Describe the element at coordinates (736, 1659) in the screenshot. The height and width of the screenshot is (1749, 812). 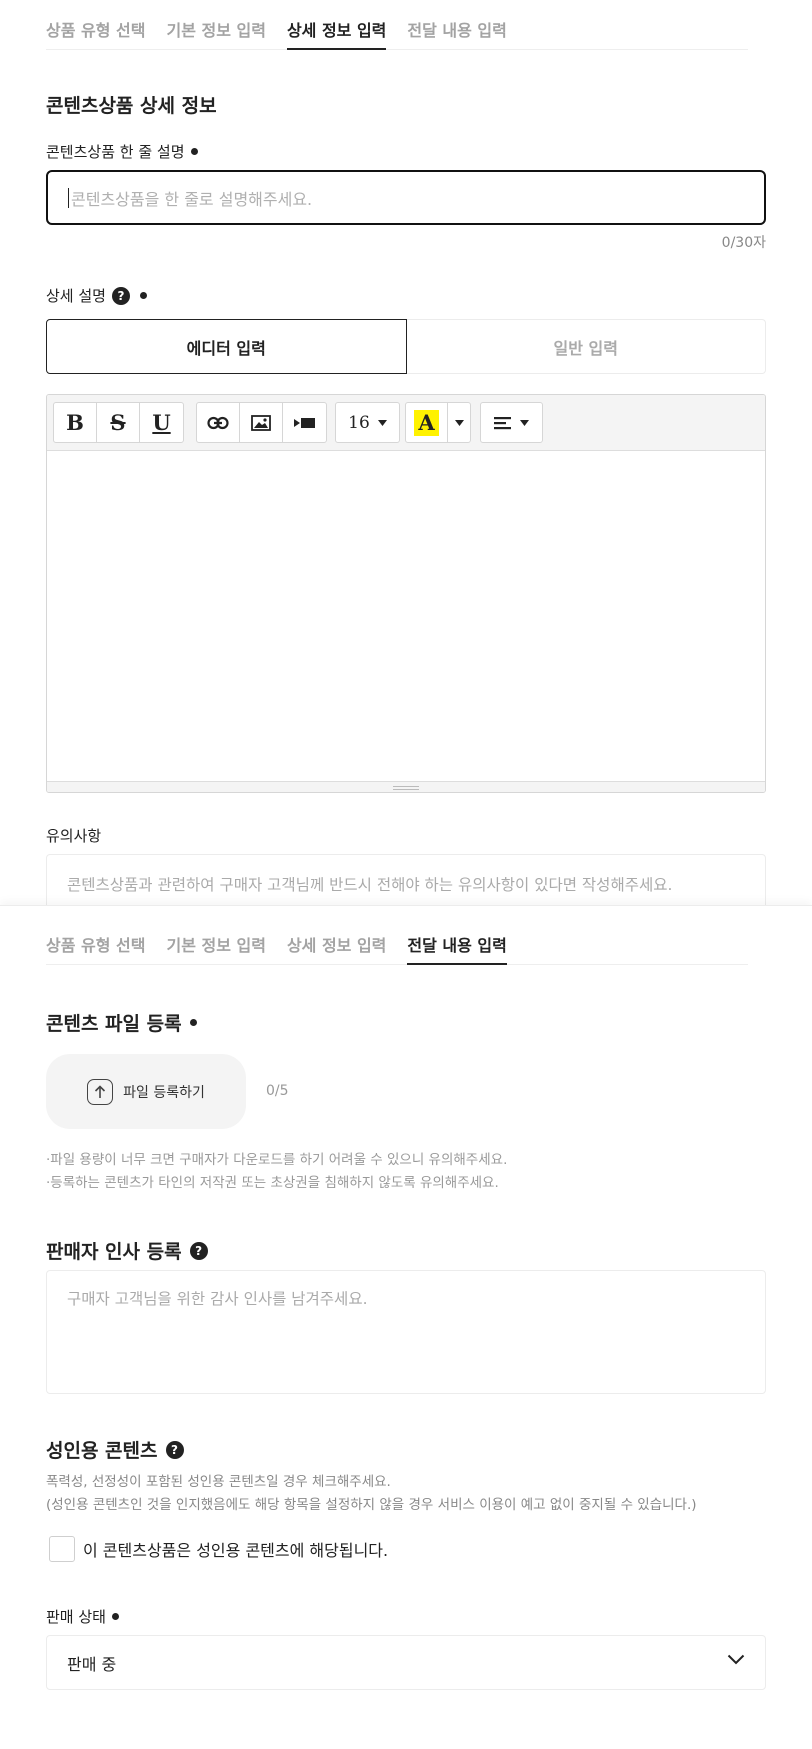
I see `chevron-down-icon` at that location.